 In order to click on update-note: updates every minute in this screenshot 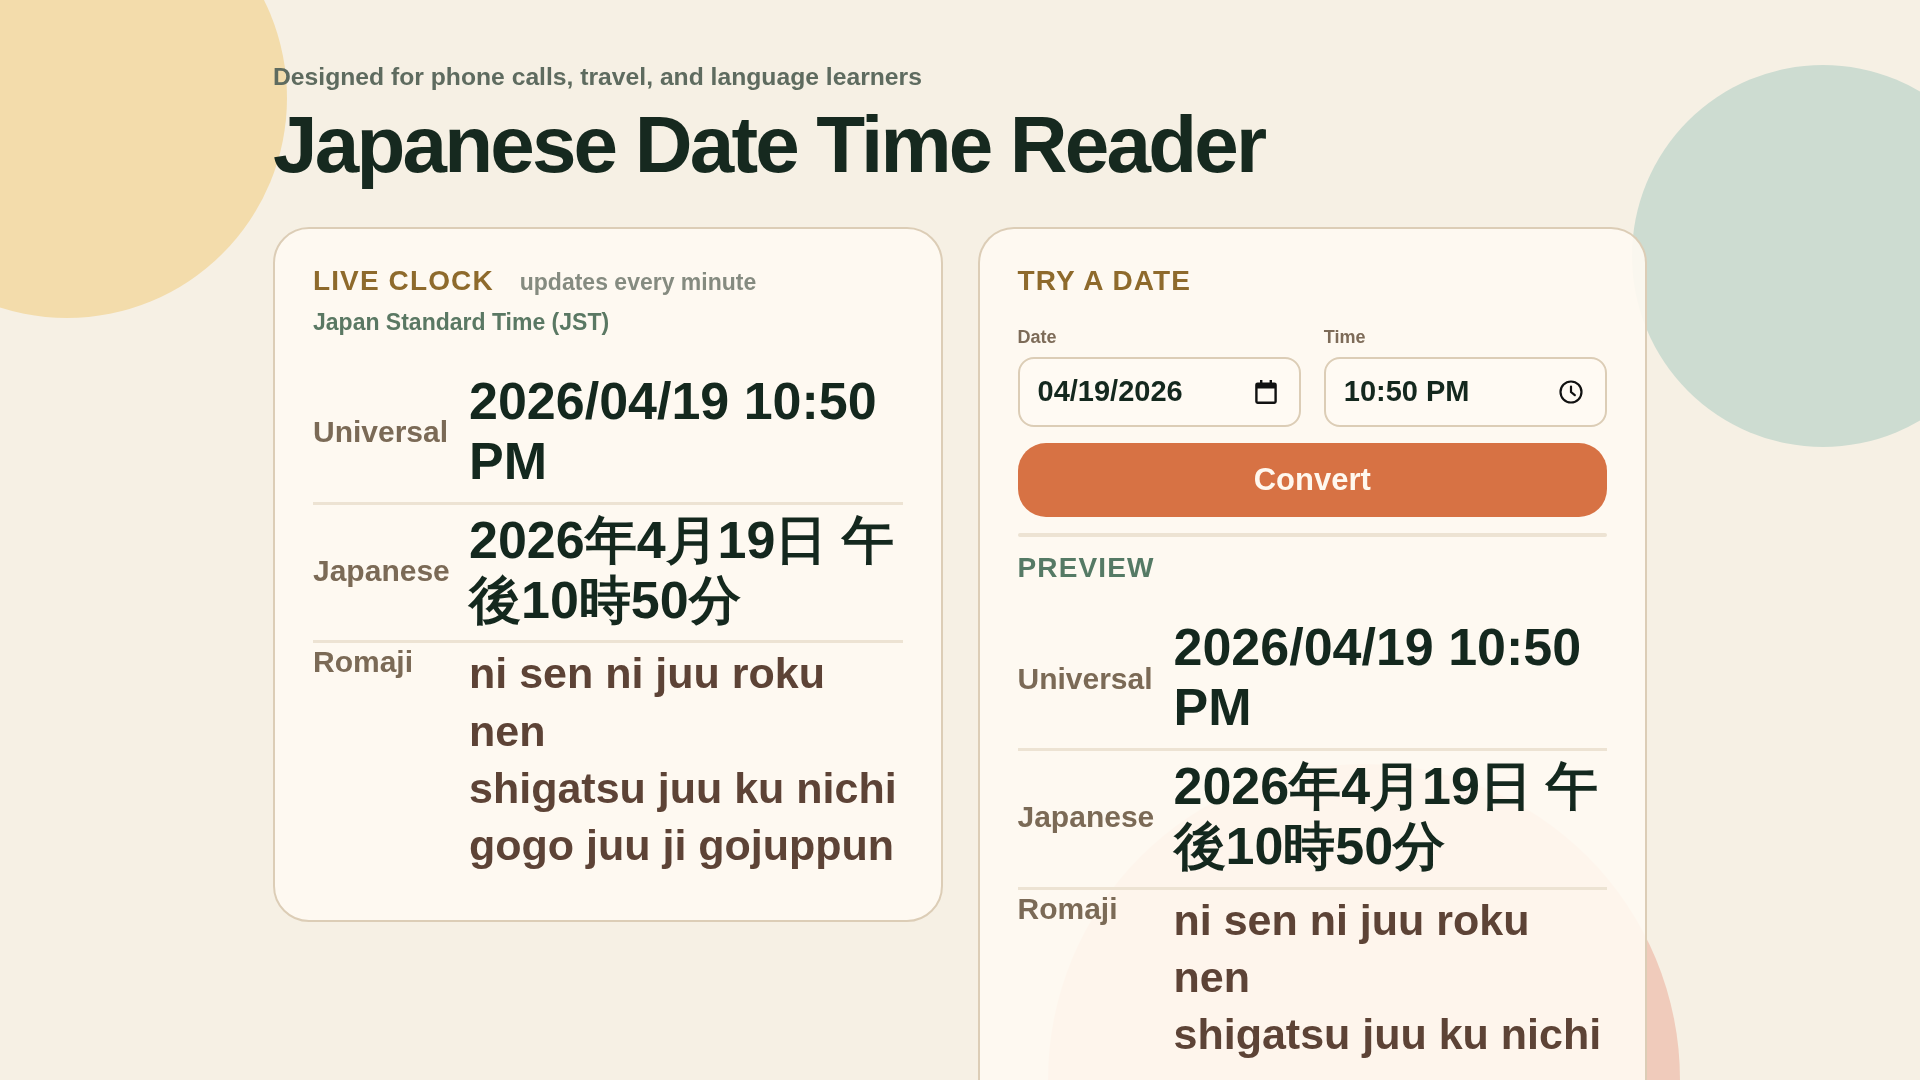, I will do `click(638, 282)`.